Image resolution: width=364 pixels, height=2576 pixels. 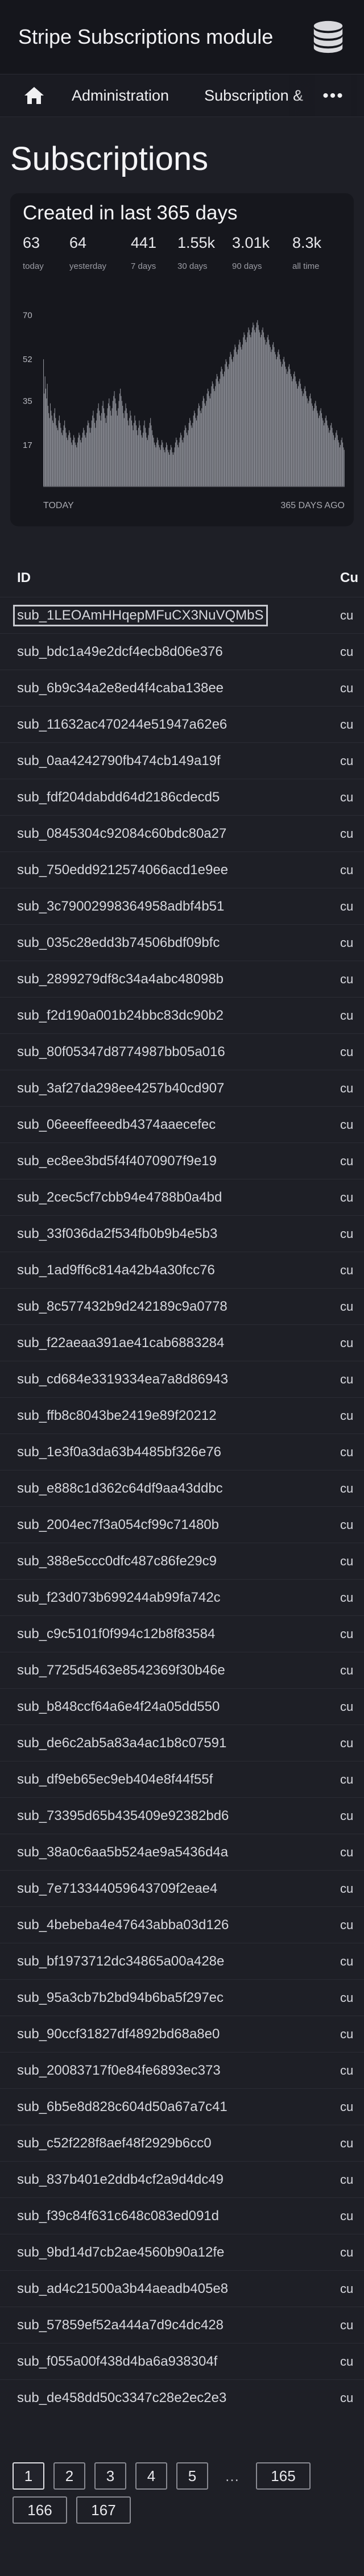 I want to click on subscription-id-link: sub_de6c2ab5a83a4ac1b8c07591, so click(x=121, y=1743).